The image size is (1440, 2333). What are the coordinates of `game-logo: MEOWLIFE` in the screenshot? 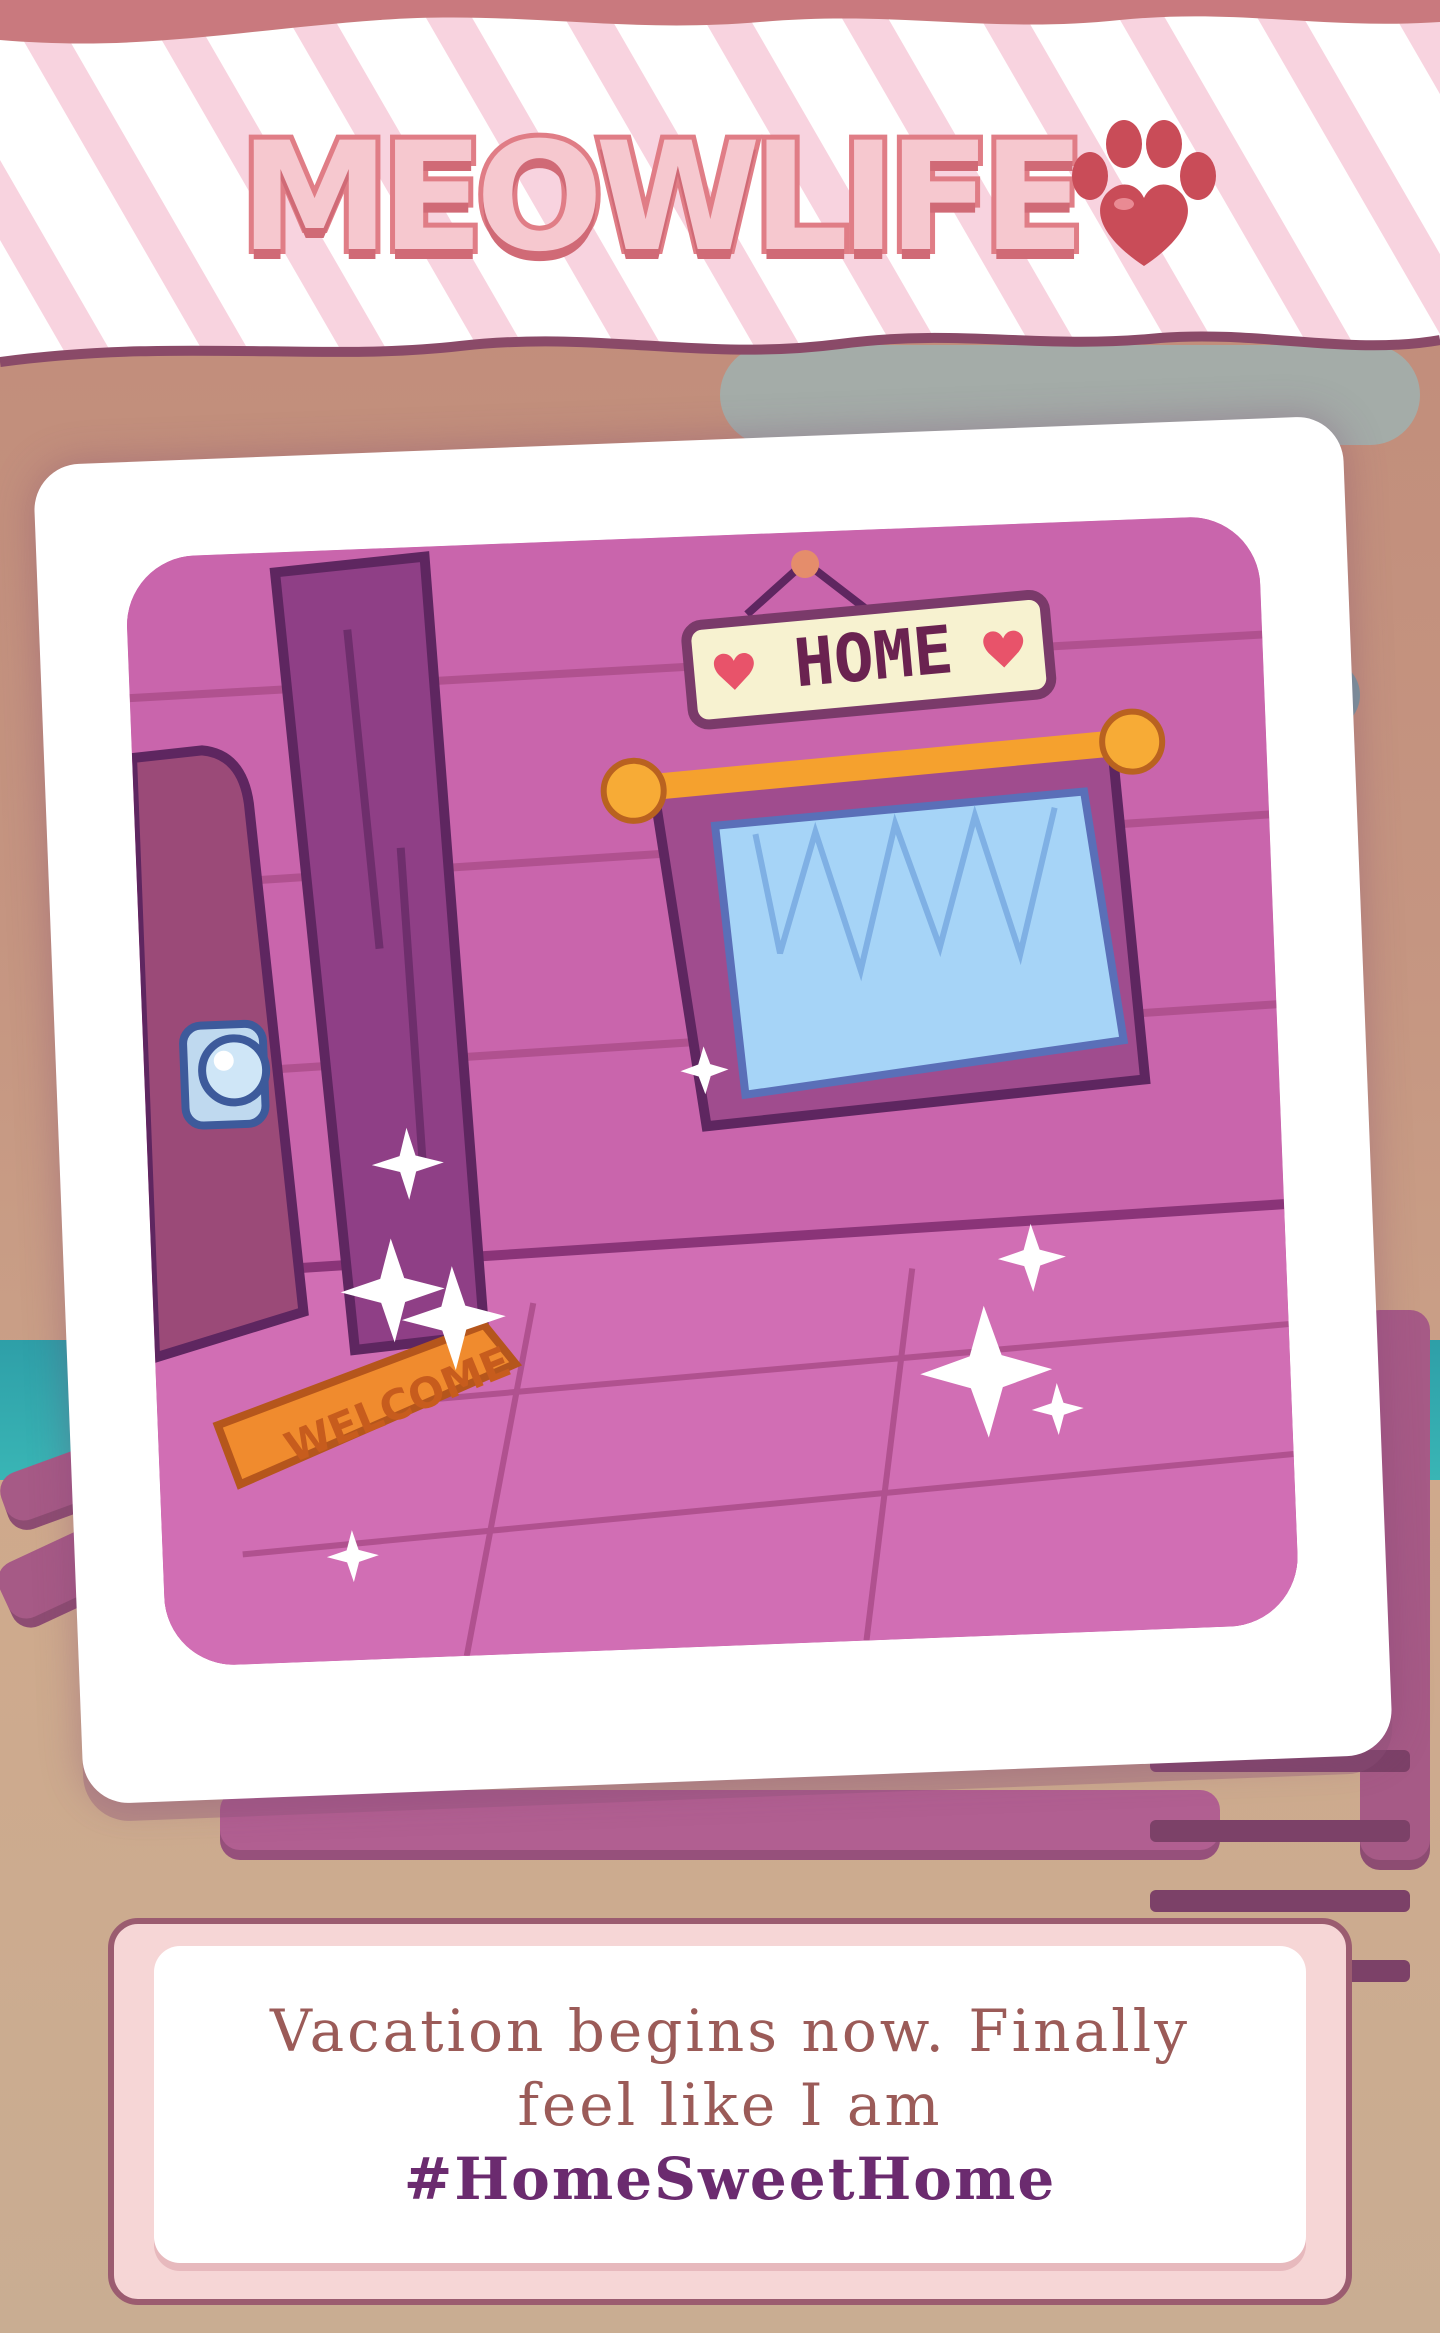 It's located at (662, 198).